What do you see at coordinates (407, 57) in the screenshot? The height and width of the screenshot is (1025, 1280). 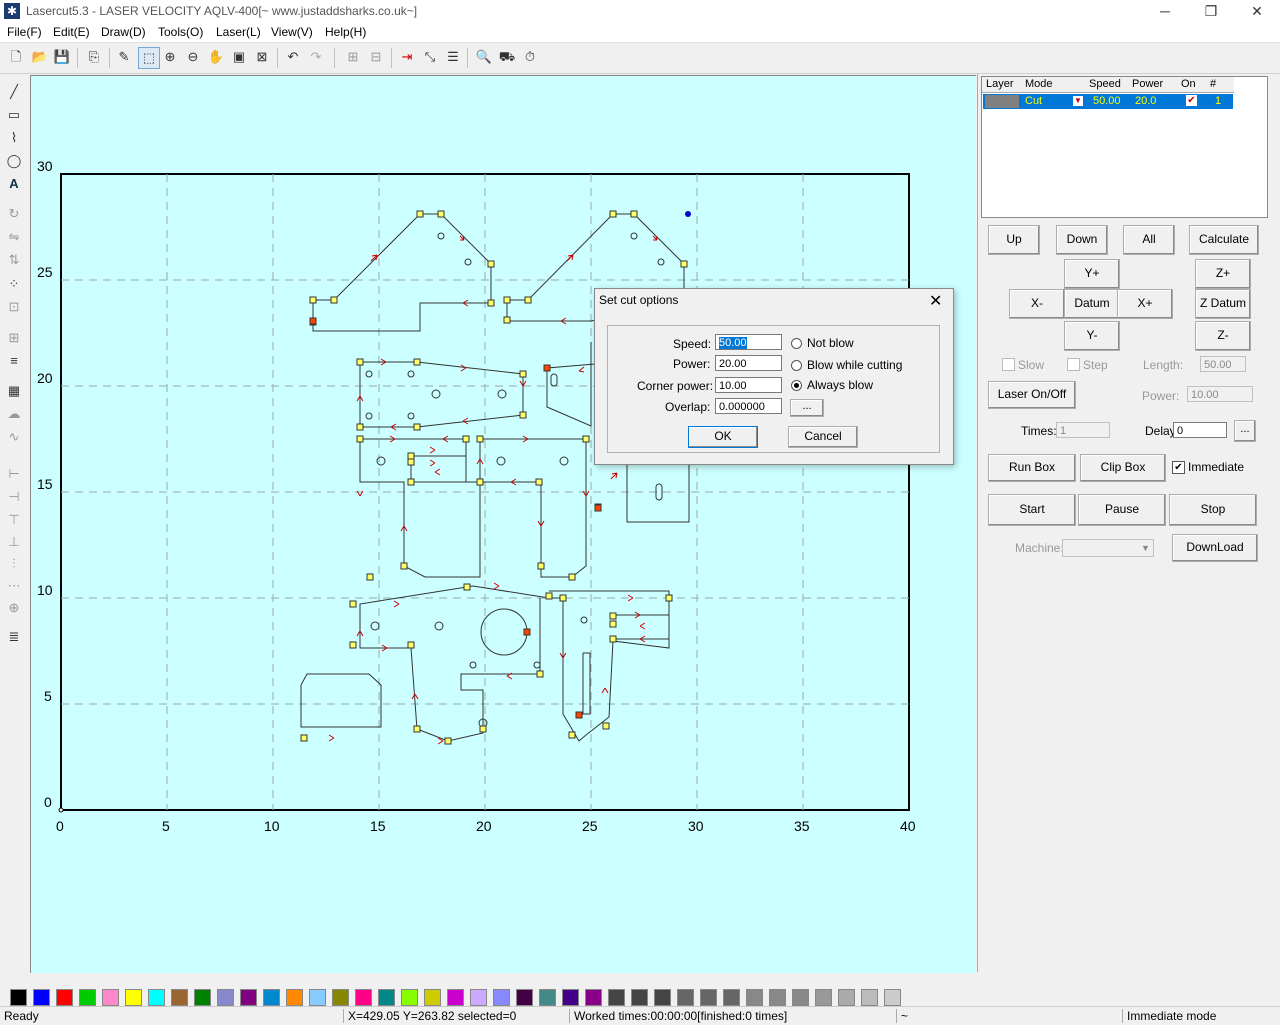 I see `cut-direction-icon: ⇥` at bounding box center [407, 57].